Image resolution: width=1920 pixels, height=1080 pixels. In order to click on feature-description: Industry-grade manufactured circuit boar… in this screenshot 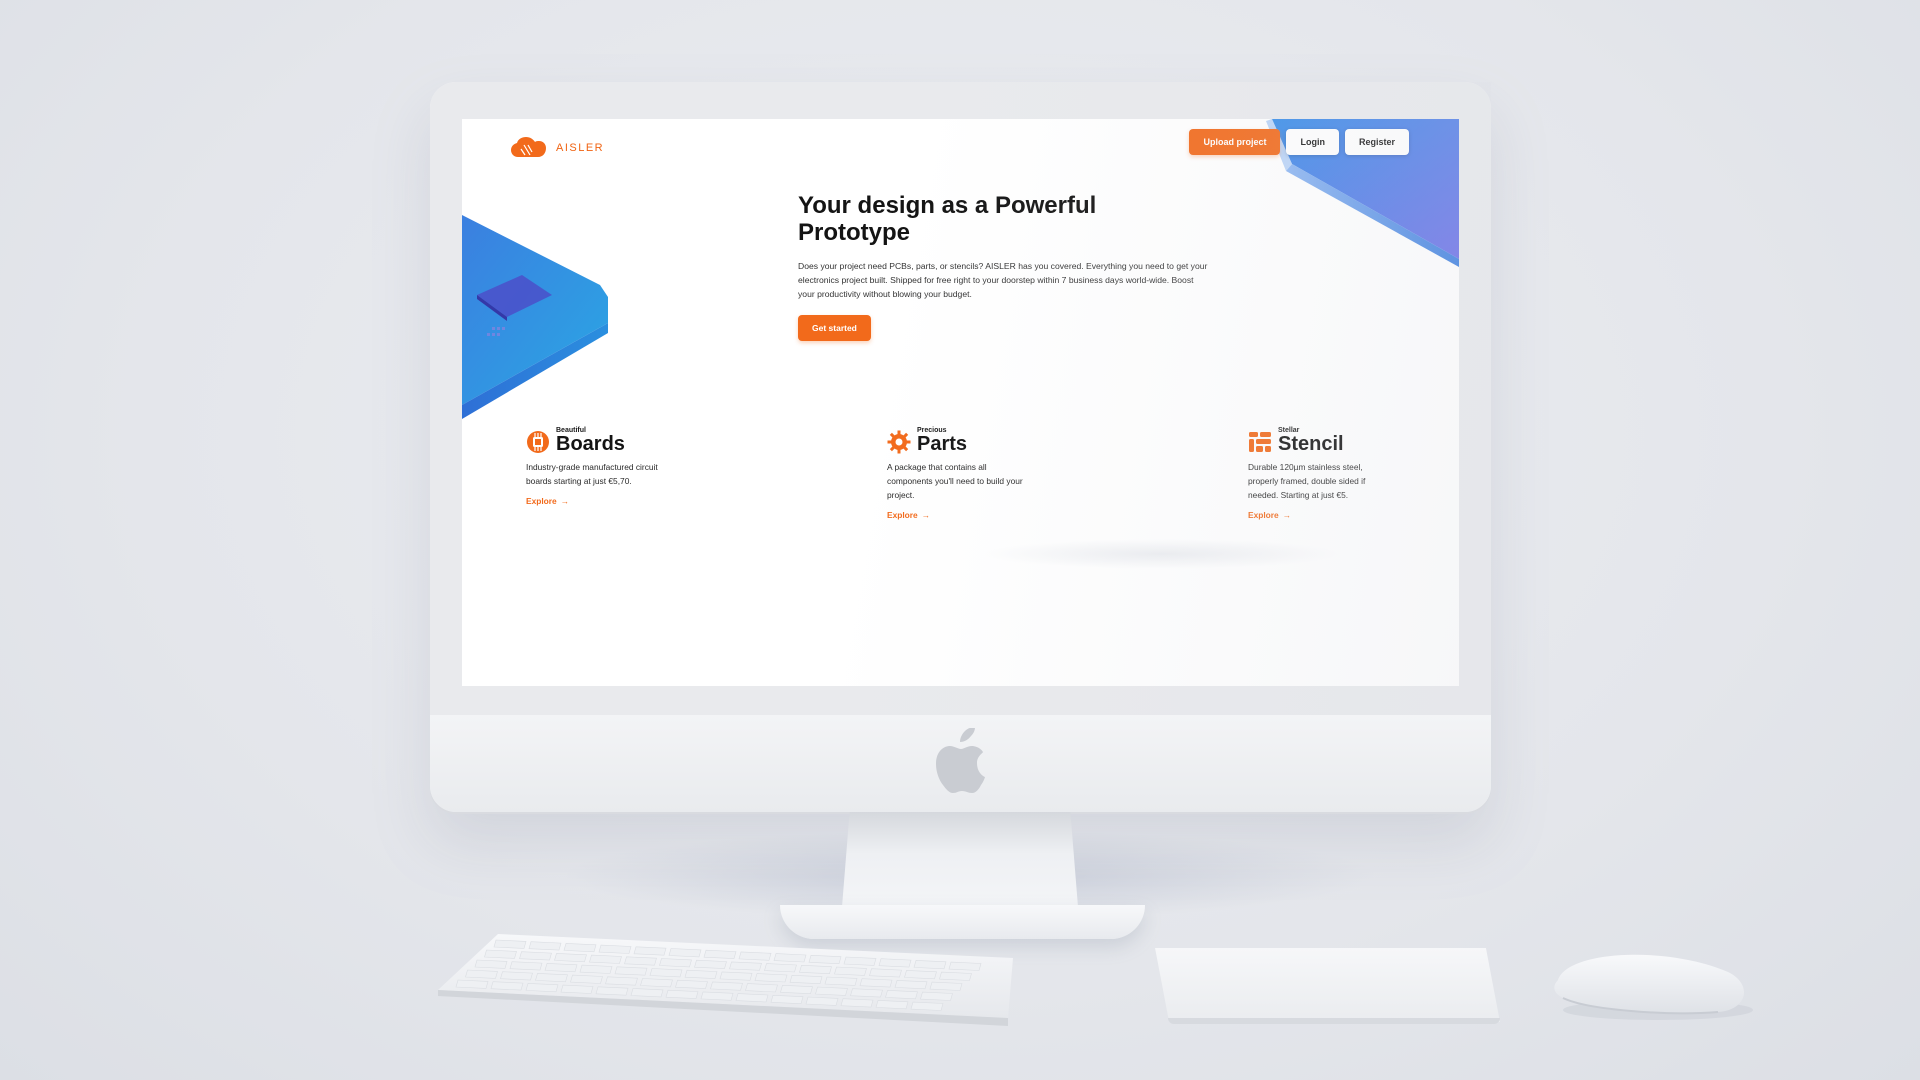, I will do `click(592, 474)`.